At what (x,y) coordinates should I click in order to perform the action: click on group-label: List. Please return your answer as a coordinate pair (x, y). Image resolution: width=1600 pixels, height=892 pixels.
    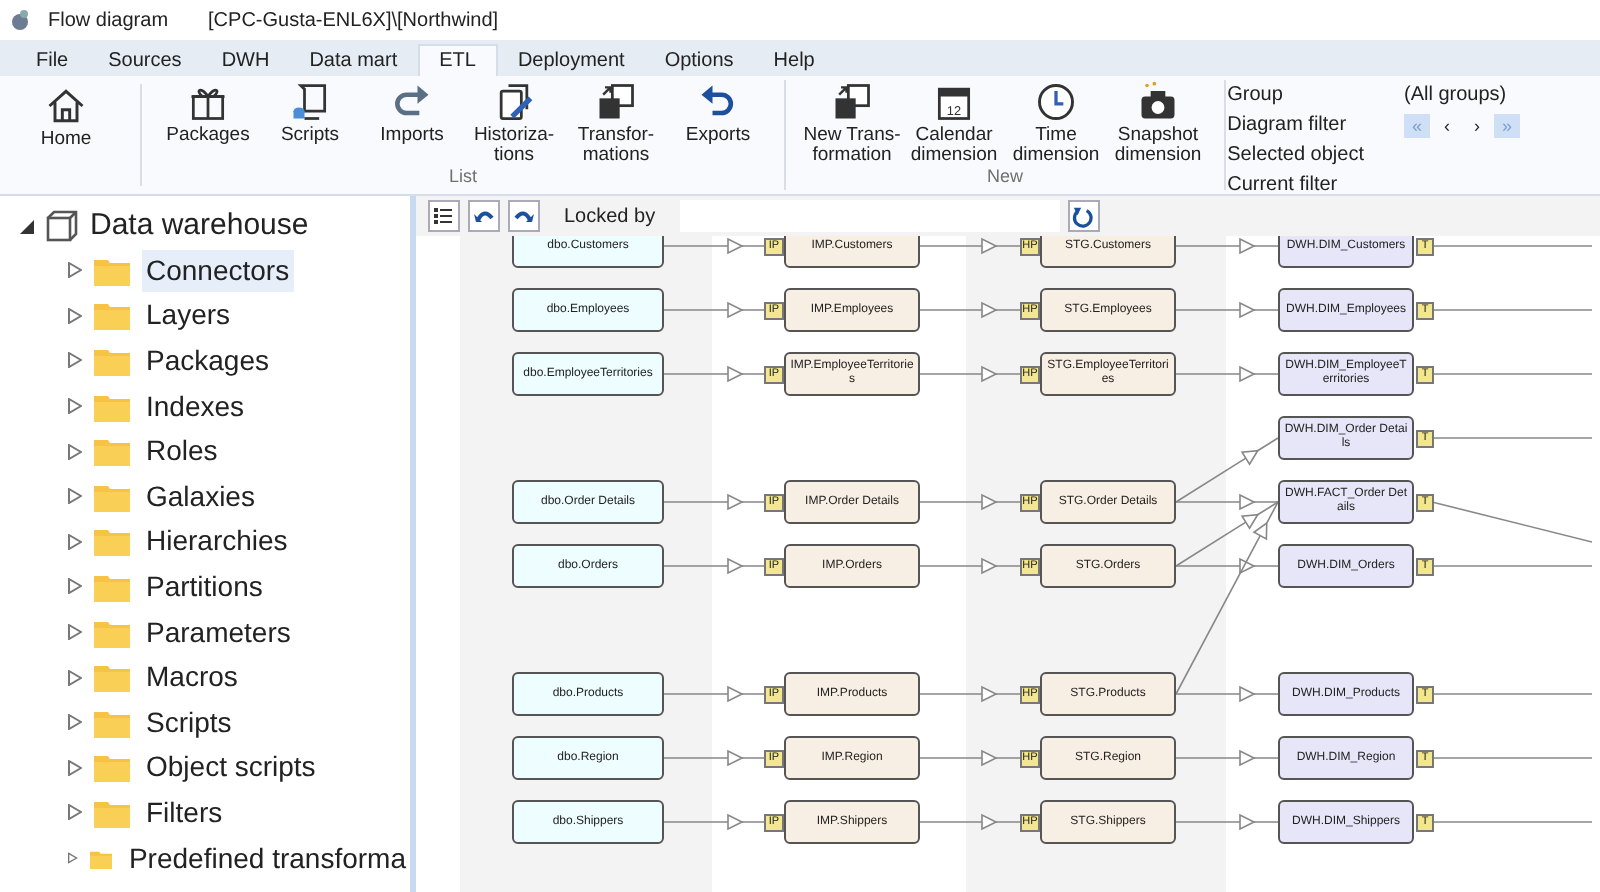
    Looking at the image, I should click on (462, 178).